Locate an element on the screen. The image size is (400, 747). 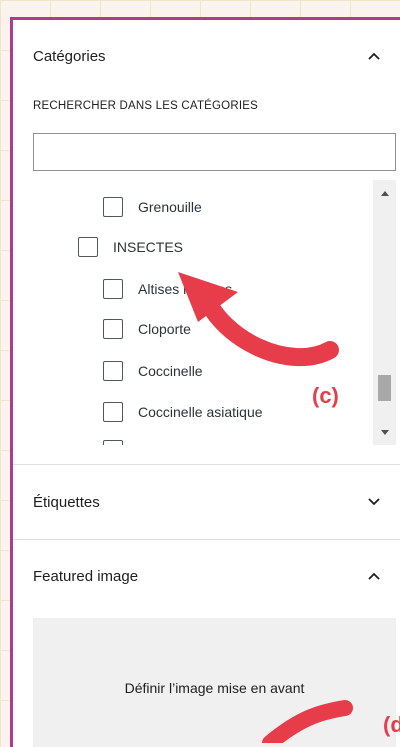
annotation-label-c: (c) is located at coordinates (325, 395).